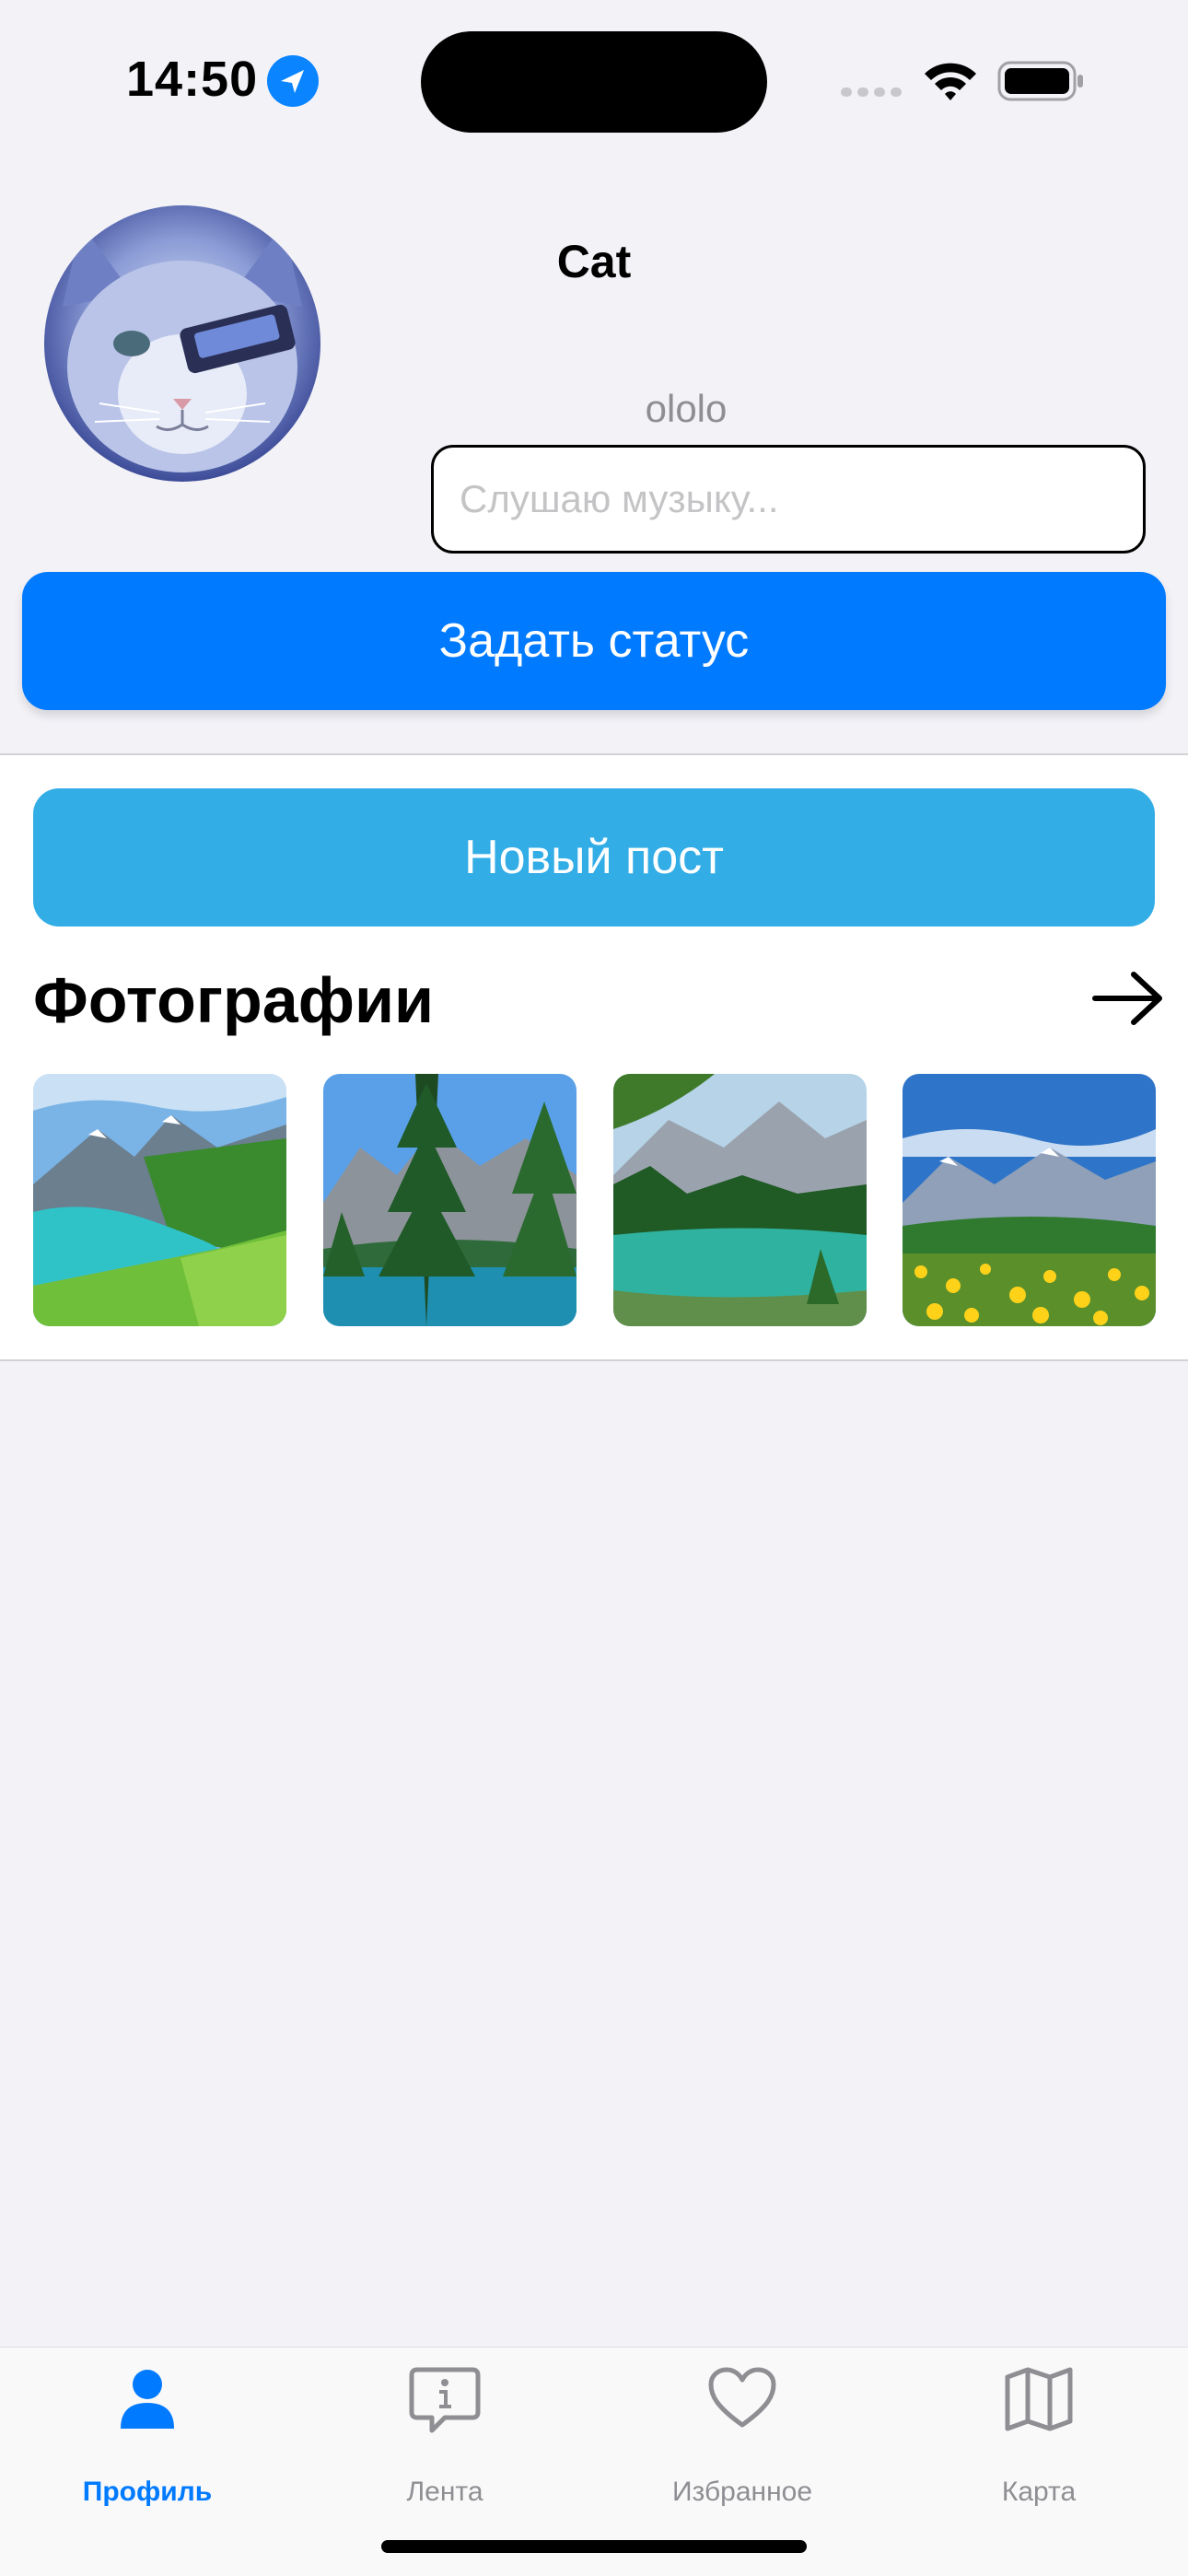 This screenshot has width=1188, height=2576. What do you see at coordinates (1128, 998) in the screenshot?
I see `arrow-right-icon` at bounding box center [1128, 998].